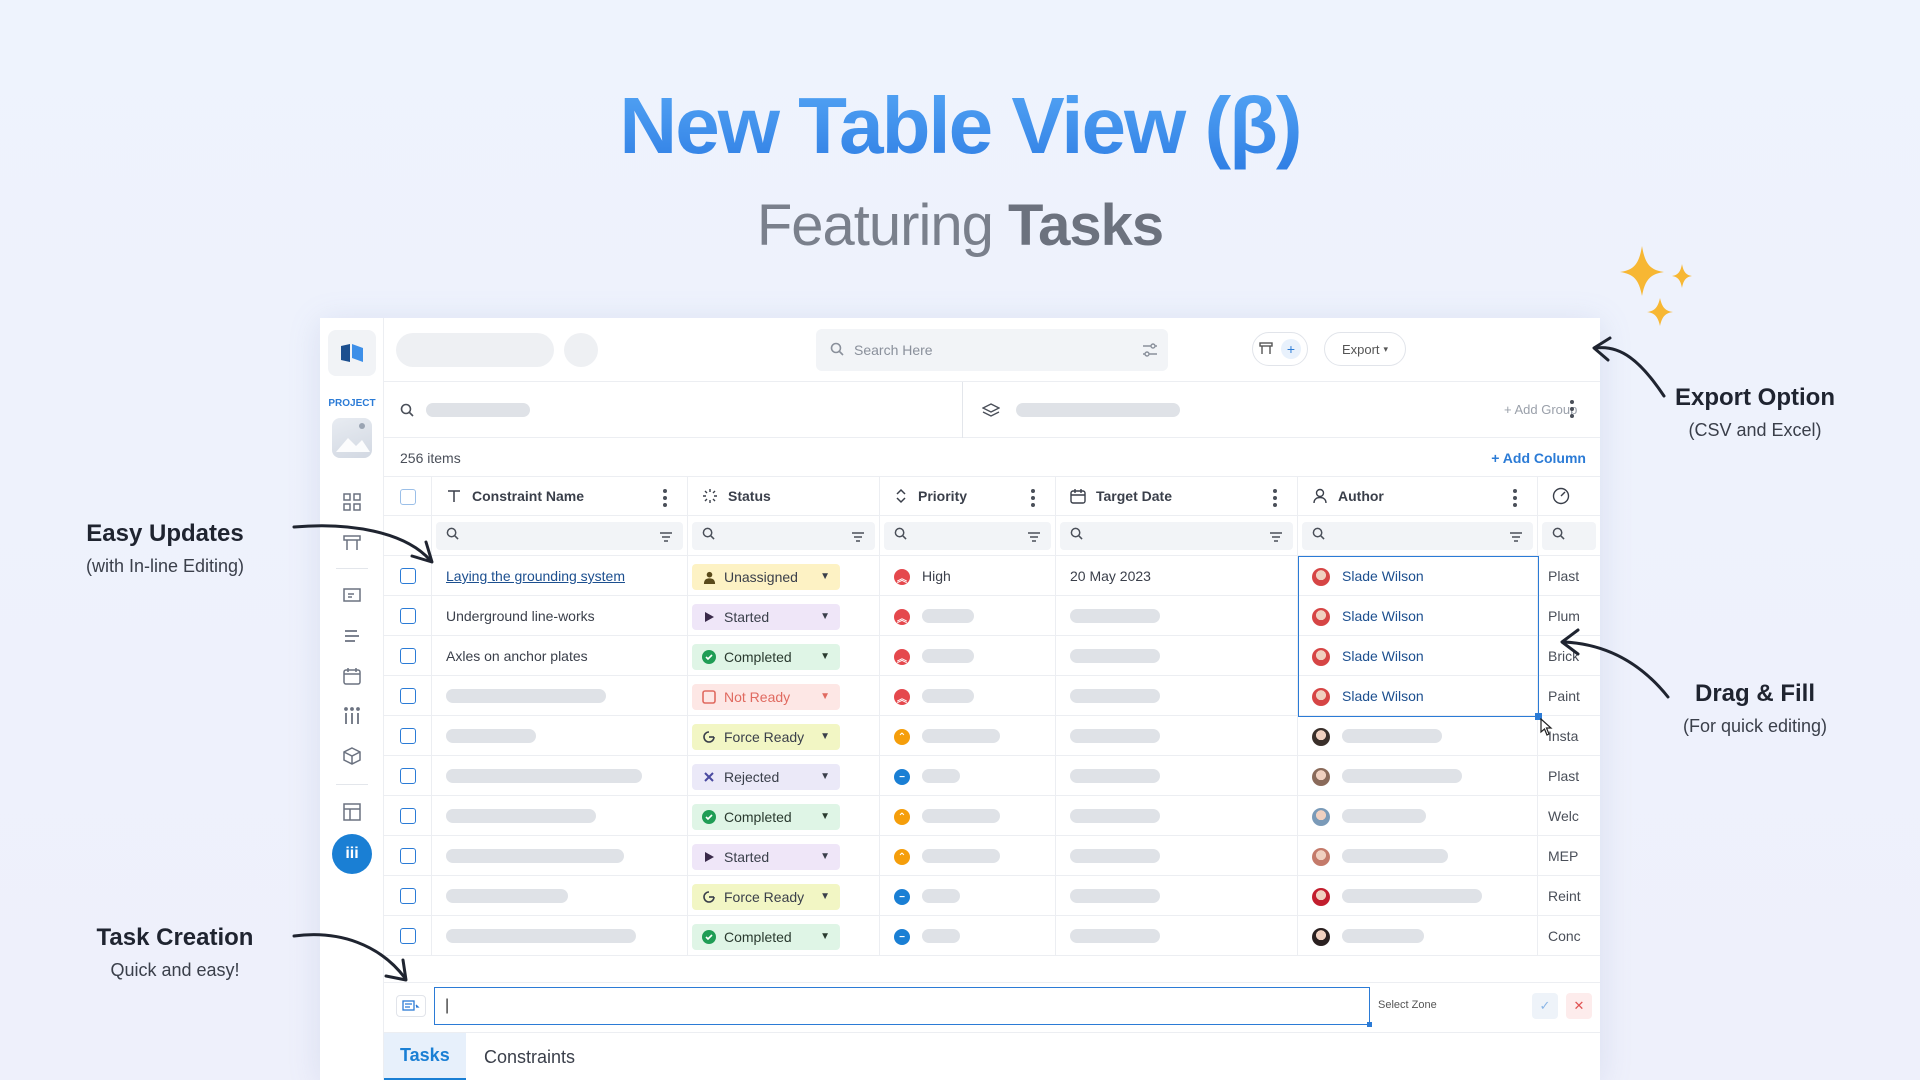 The height and width of the screenshot is (1080, 1920). I want to click on constraint-name-cell: Laying the grounding system, so click(560, 575).